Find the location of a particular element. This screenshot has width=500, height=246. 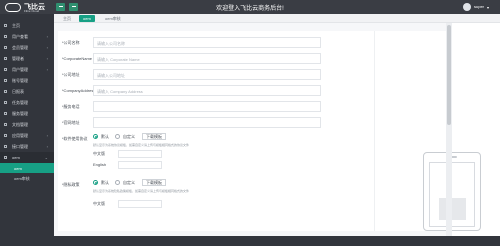

phone-preview-image is located at coordinates (452, 209).